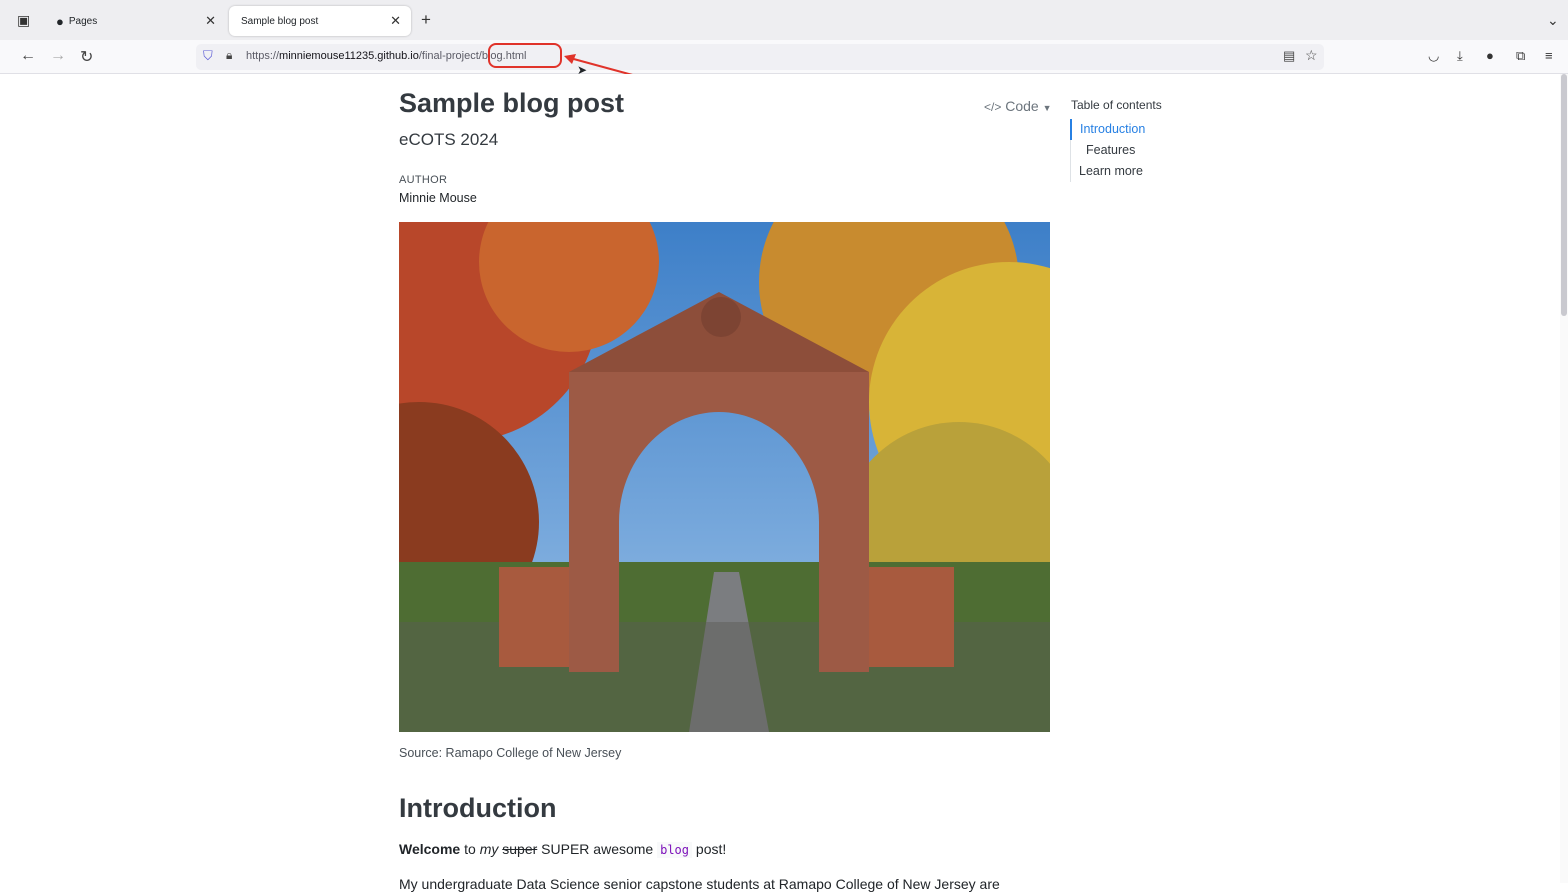 This screenshot has height=892, width=1568. I want to click on star-icon: ☆, so click(1311, 55).